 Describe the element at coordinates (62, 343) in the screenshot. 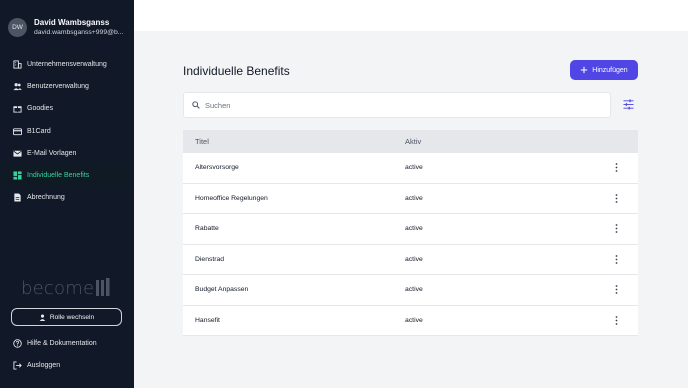

I see `help-label: Hilfe & Dokumentation` at that location.